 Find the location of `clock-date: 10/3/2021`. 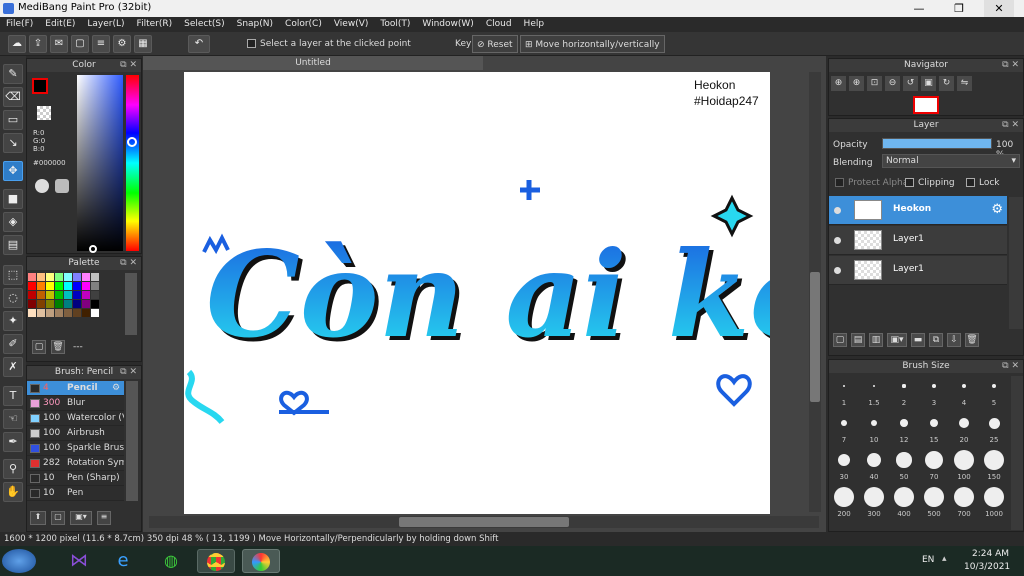

clock-date: 10/3/2021 is located at coordinates (987, 567).